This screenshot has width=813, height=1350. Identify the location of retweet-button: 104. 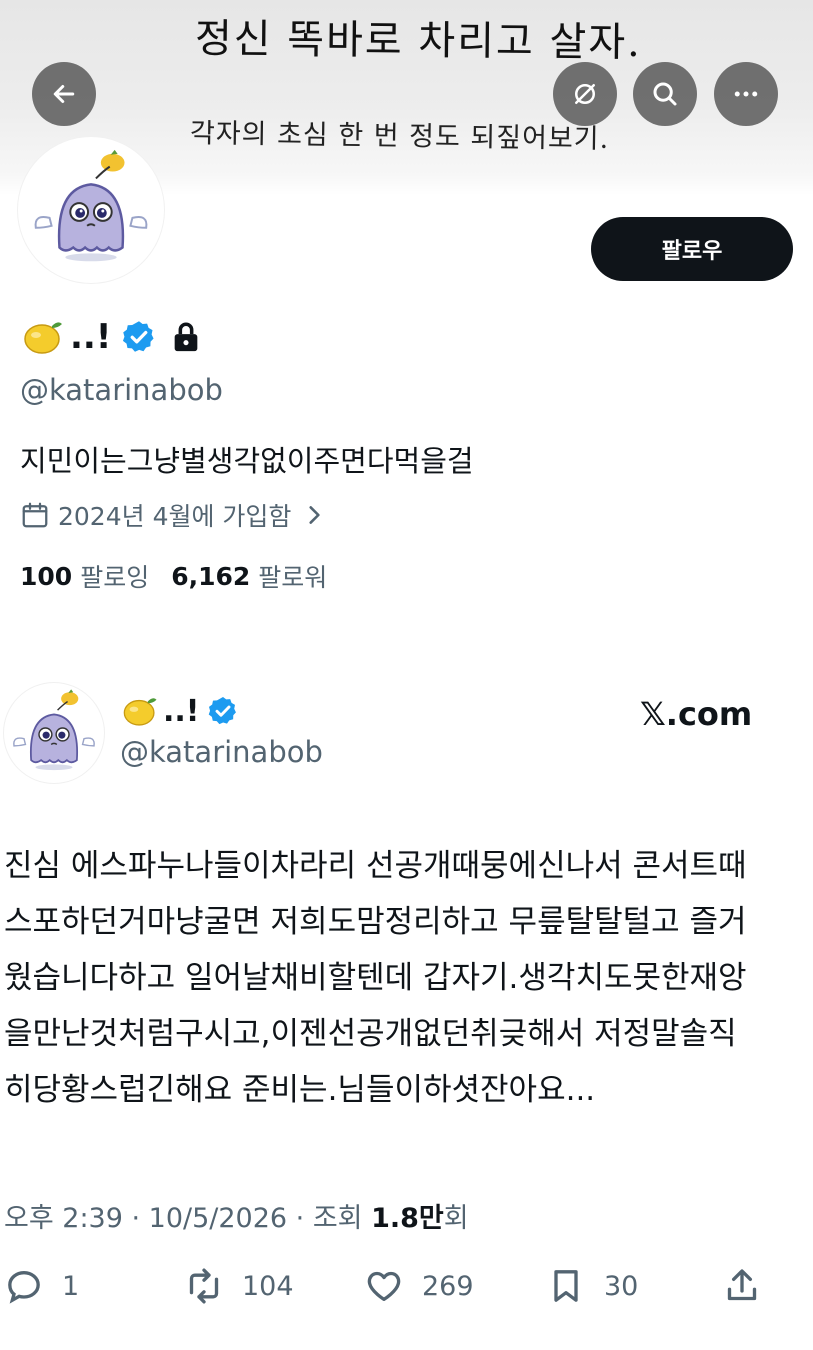
(239, 1286).